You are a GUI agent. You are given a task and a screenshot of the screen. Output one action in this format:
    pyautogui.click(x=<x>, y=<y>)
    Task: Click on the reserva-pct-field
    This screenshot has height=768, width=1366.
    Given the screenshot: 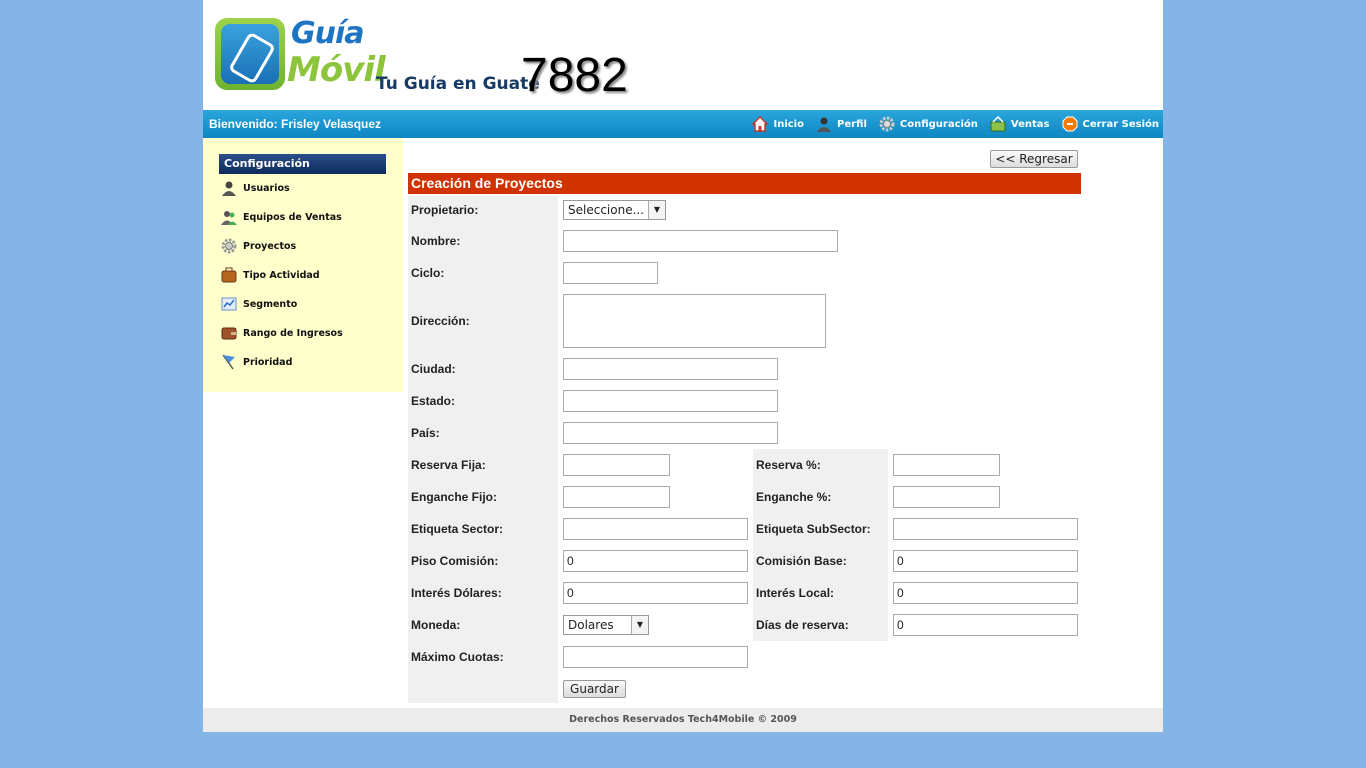 What is the action you would take?
    pyautogui.click(x=946, y=465)
    